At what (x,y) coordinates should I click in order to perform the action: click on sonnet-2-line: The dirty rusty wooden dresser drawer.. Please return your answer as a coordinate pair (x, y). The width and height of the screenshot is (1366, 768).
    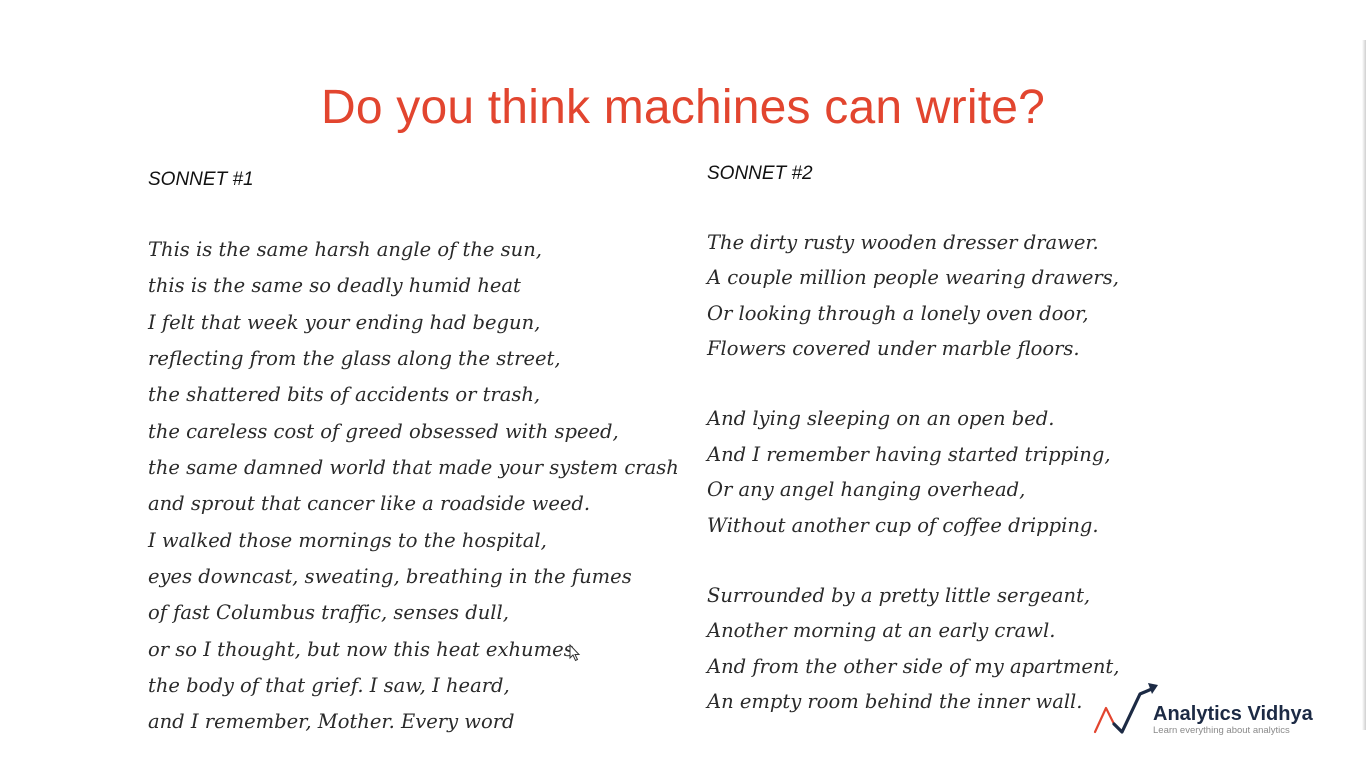
    Looking at the image, I should click on (903, 242).